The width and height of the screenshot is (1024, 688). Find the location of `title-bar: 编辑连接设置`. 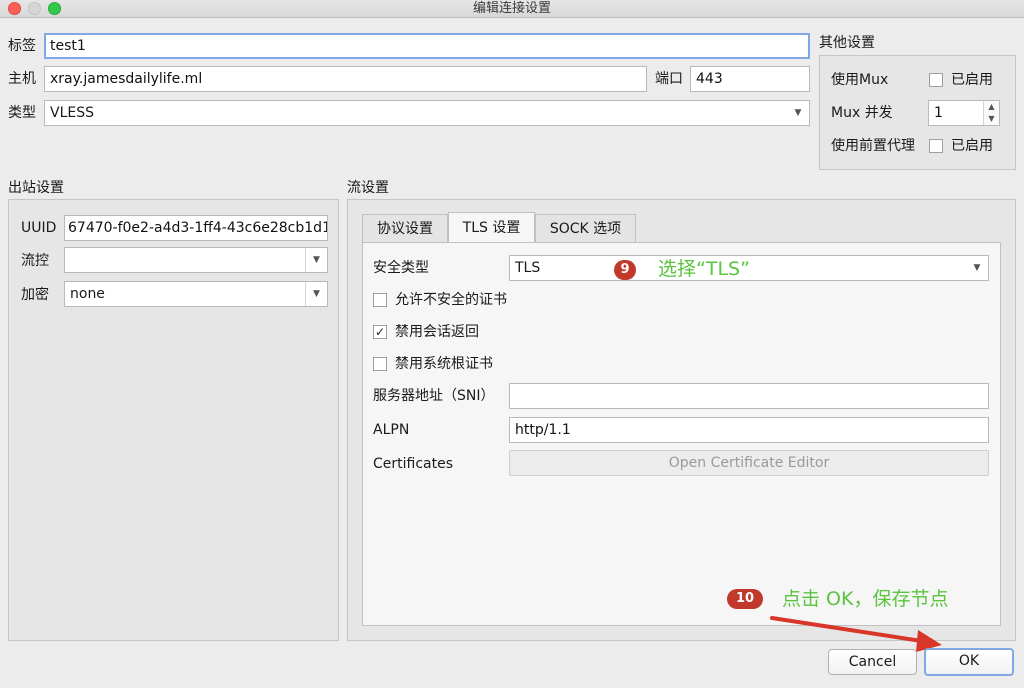

title-bar: 编辑连接设置 is located at coordinates (512, 9).